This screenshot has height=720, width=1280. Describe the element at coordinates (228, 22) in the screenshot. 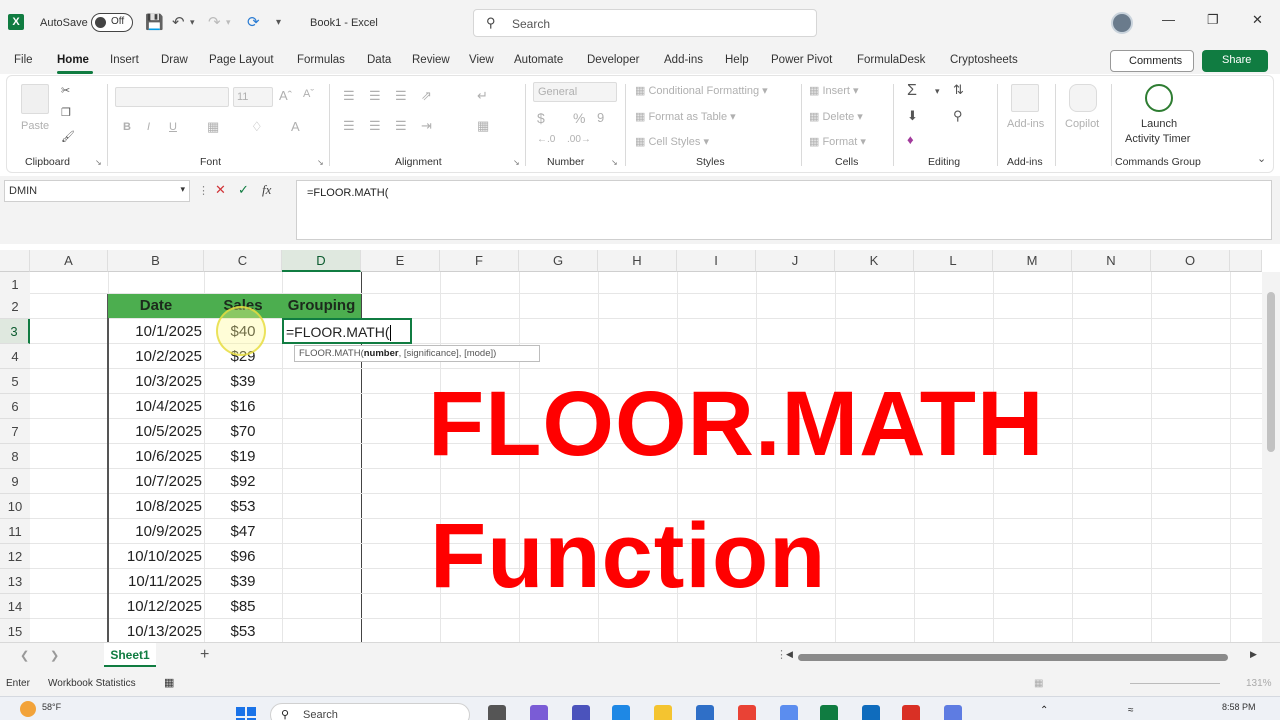

I see `redo-dropdown-icon: ▾` at that location.